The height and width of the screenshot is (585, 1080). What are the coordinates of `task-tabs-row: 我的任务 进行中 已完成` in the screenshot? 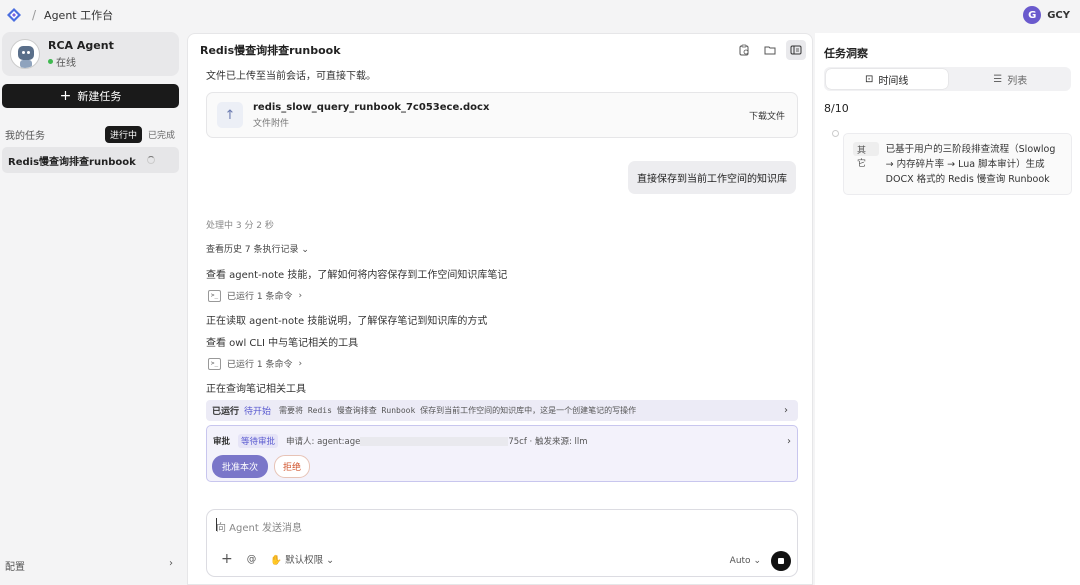 It's located at (90, 134).